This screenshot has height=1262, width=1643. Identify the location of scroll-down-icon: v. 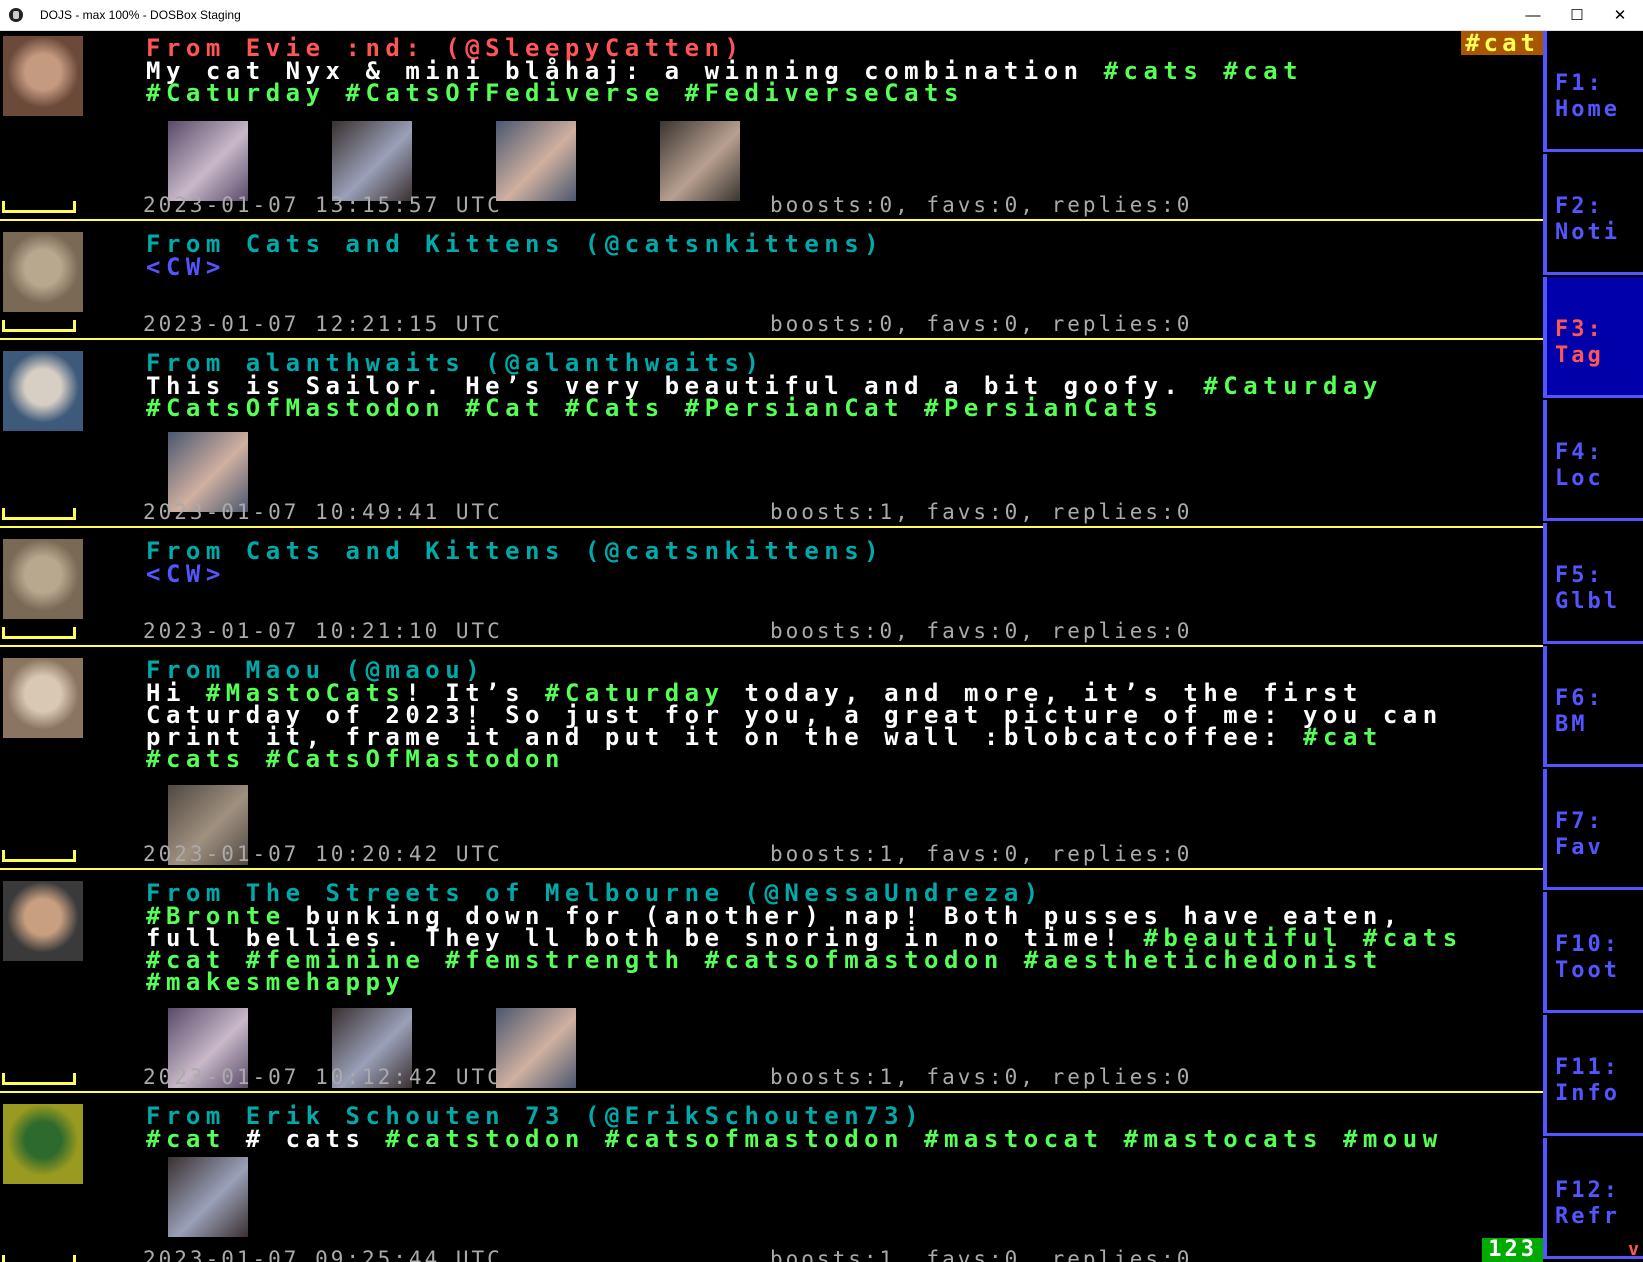
(1633, 1249).